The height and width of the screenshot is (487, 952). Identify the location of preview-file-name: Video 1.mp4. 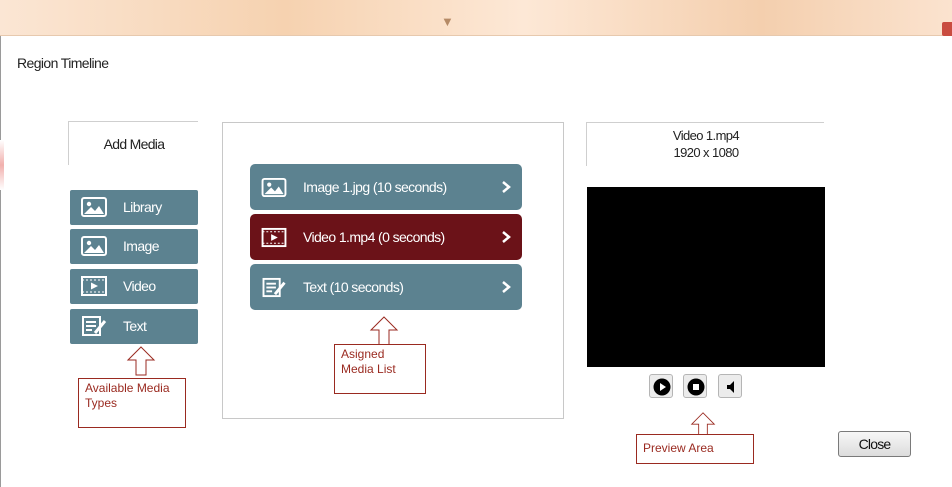
(706, 135).